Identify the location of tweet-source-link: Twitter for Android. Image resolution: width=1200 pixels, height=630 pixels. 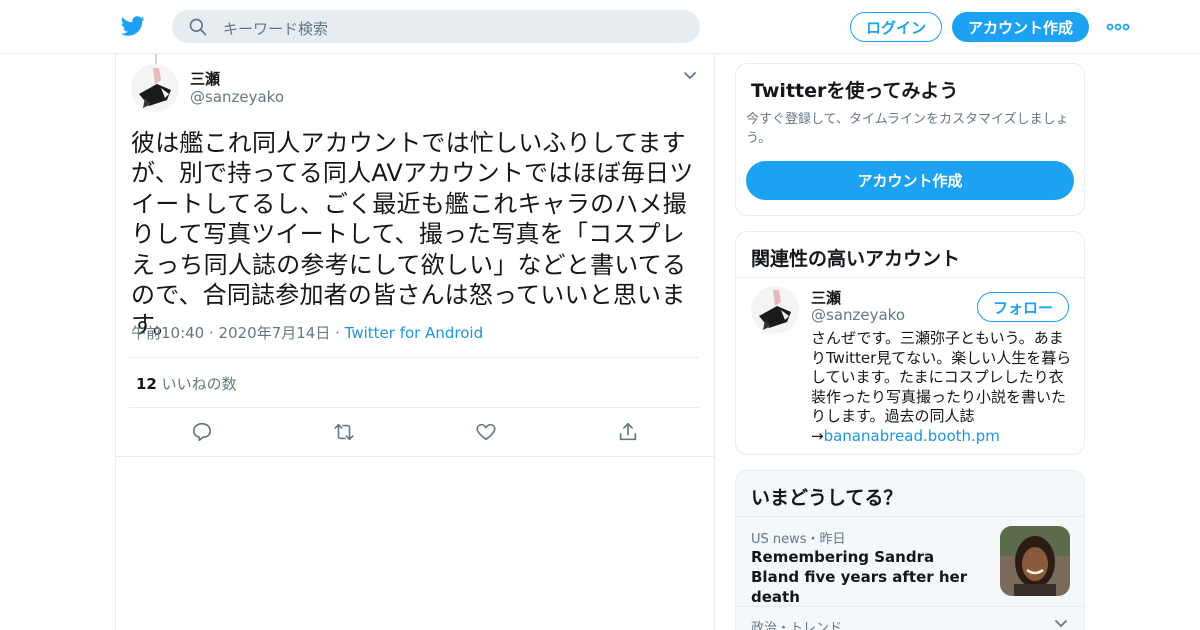
(414, 333).